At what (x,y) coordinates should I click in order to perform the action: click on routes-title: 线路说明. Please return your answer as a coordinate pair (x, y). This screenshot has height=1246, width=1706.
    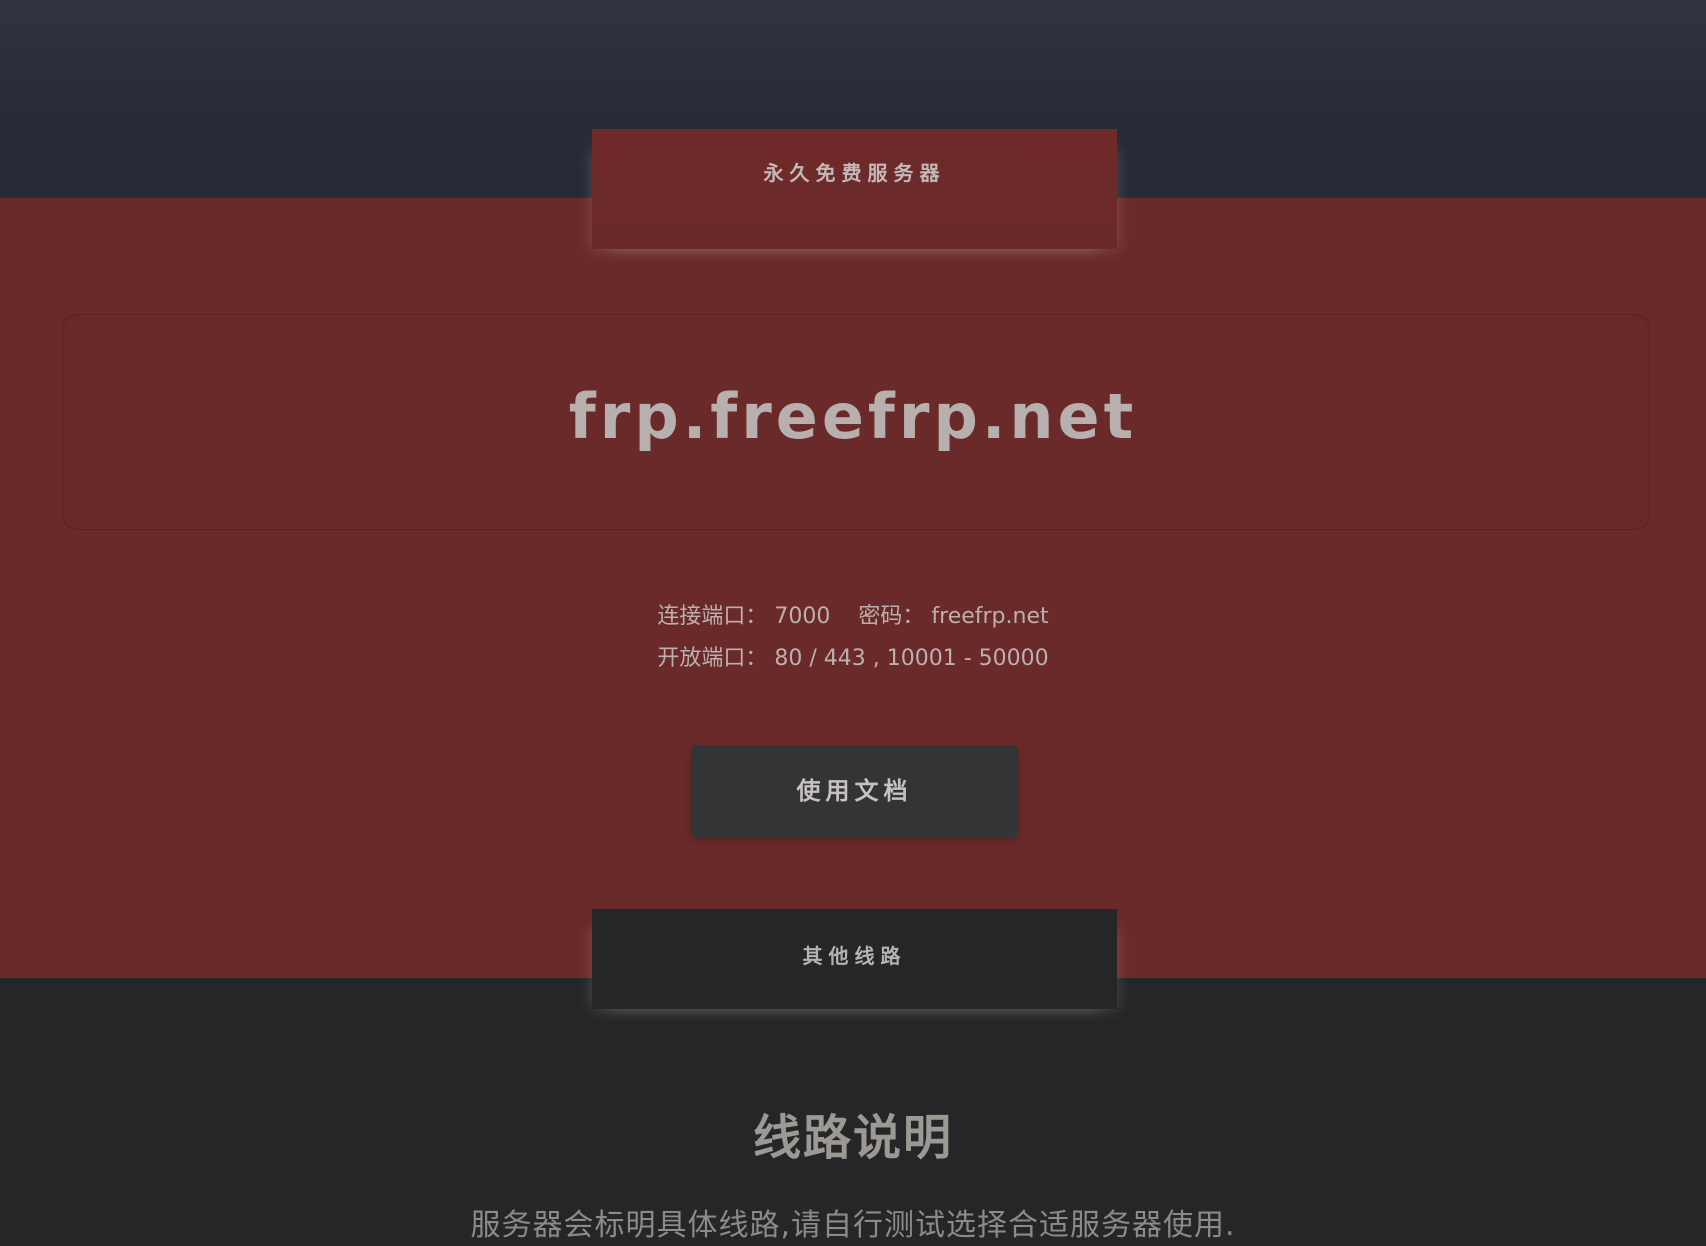
    Looking at the image, I should click on (852, 1138).